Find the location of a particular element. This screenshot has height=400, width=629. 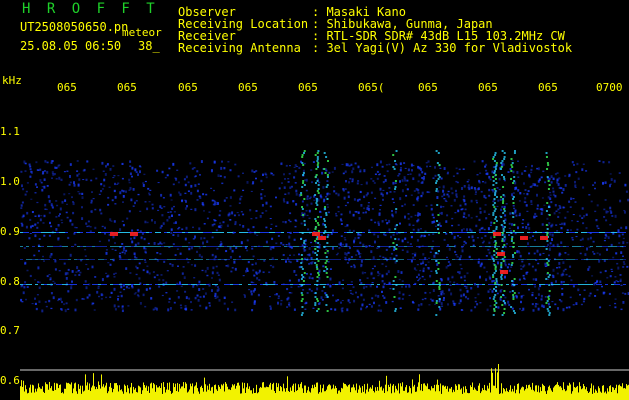

time-tick: 065( is located at coordinates (371, 87).